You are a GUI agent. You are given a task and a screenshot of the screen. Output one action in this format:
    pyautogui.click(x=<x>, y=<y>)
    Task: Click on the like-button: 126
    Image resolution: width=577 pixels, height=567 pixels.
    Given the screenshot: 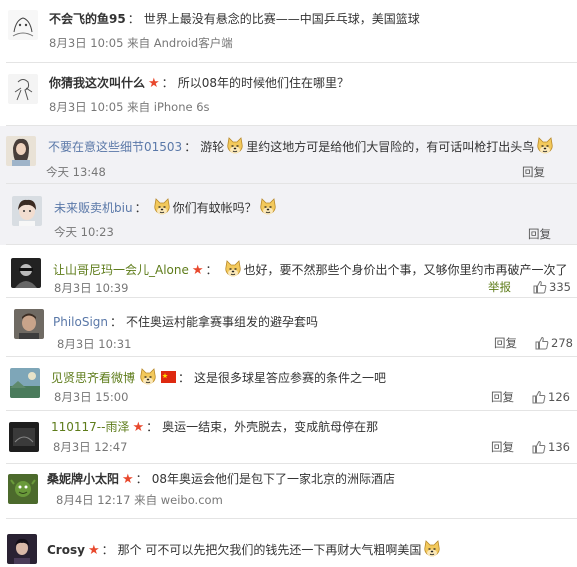 What is the action you would take?
    pyautogui.click(x=551, y=397)
    